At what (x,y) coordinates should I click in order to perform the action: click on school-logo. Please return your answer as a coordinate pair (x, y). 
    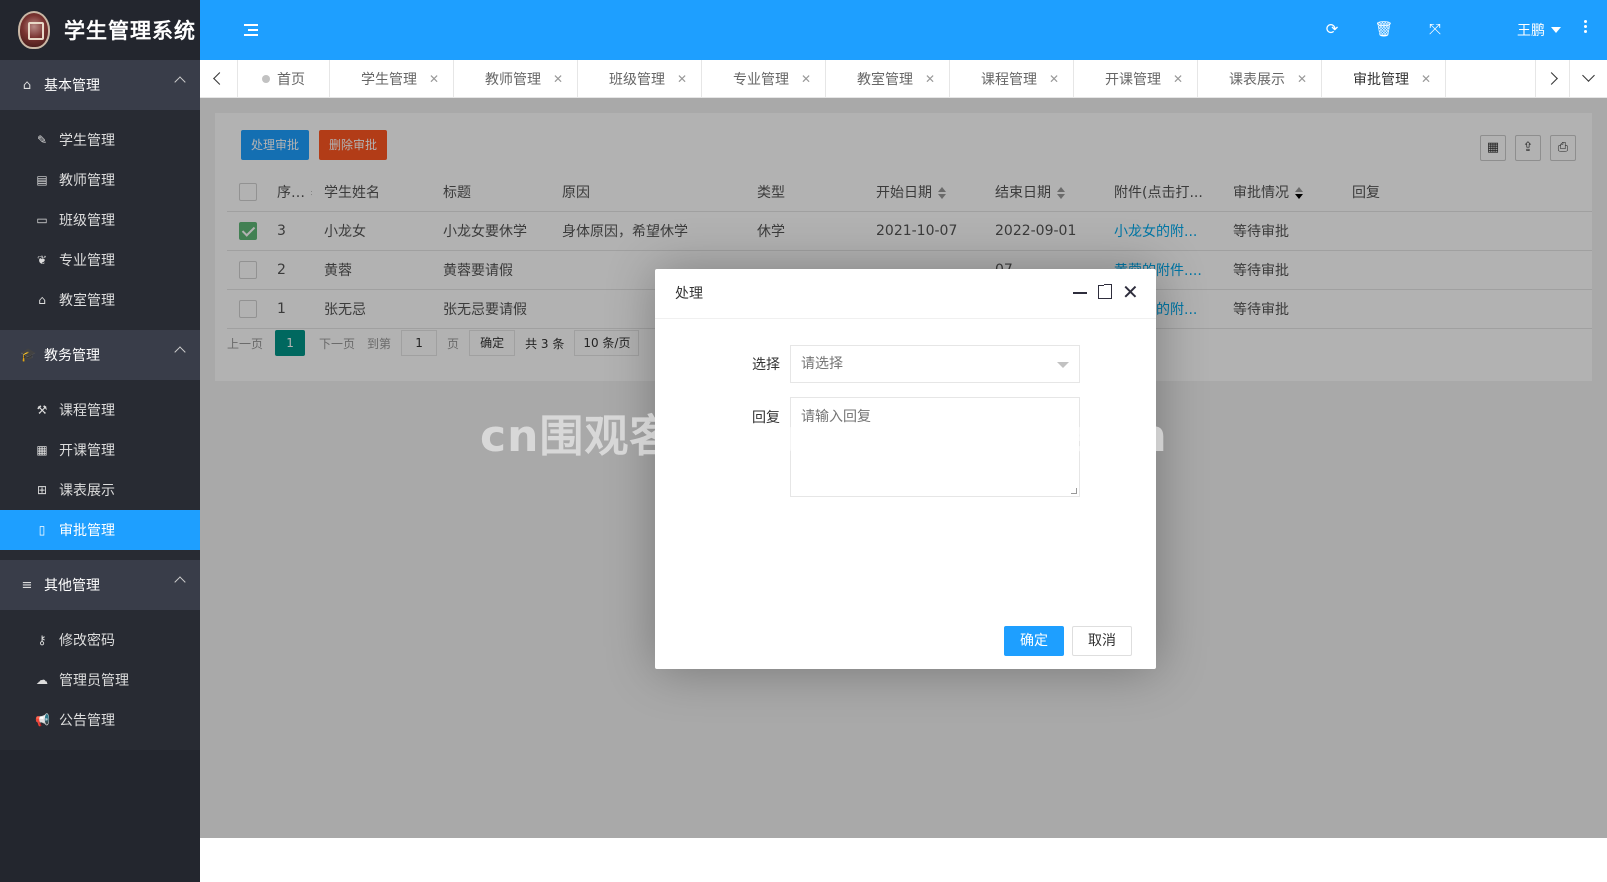
    Looking at the image, I should click on (34, 30).